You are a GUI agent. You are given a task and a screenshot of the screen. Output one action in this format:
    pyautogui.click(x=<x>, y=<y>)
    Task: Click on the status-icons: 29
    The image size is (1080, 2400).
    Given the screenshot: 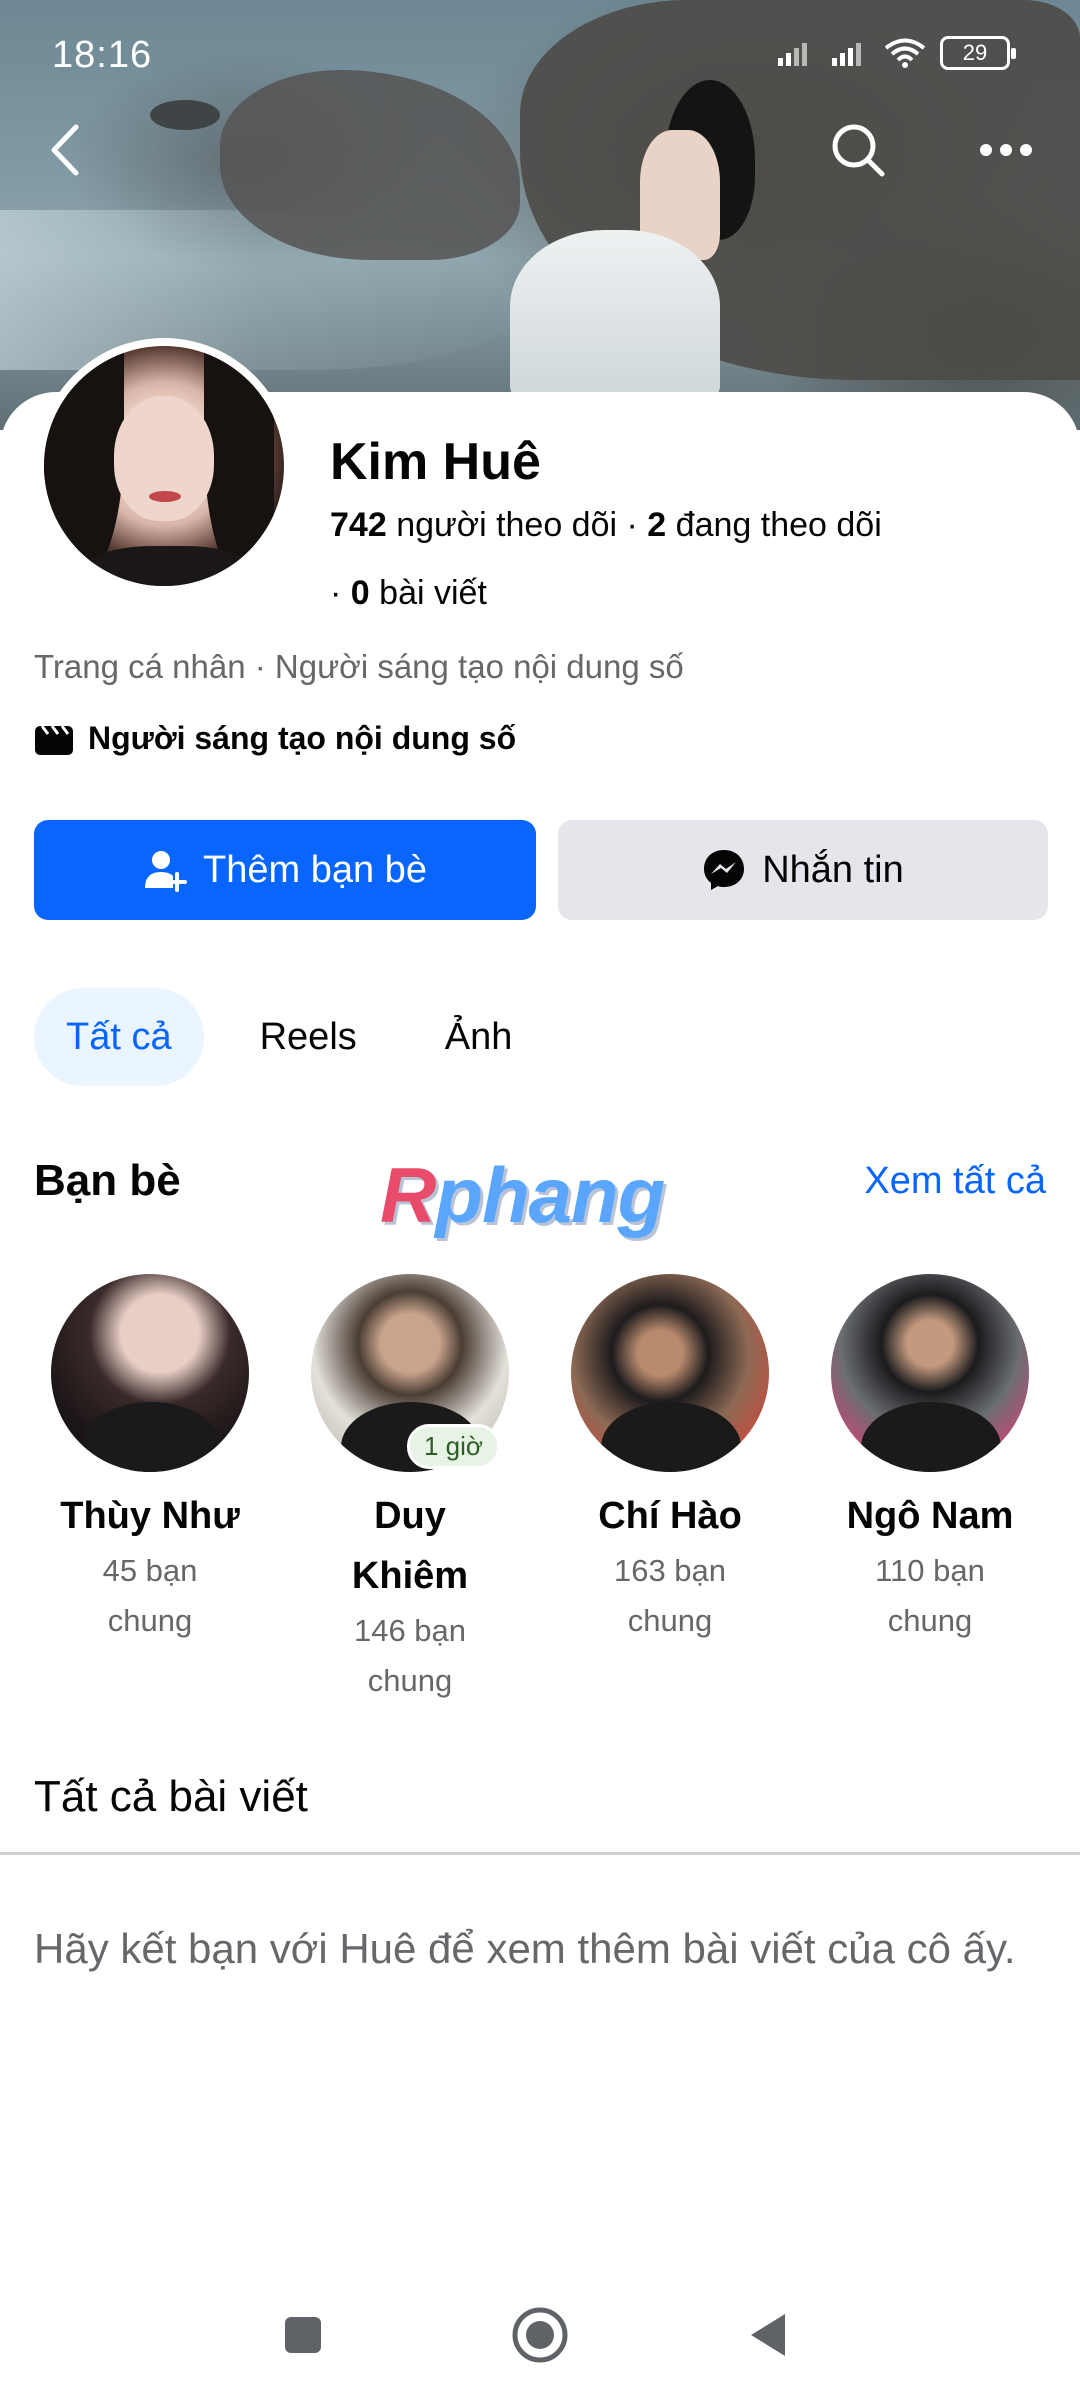 What is the action you would take?
    pyautogui.click(x=896, y=53)
    